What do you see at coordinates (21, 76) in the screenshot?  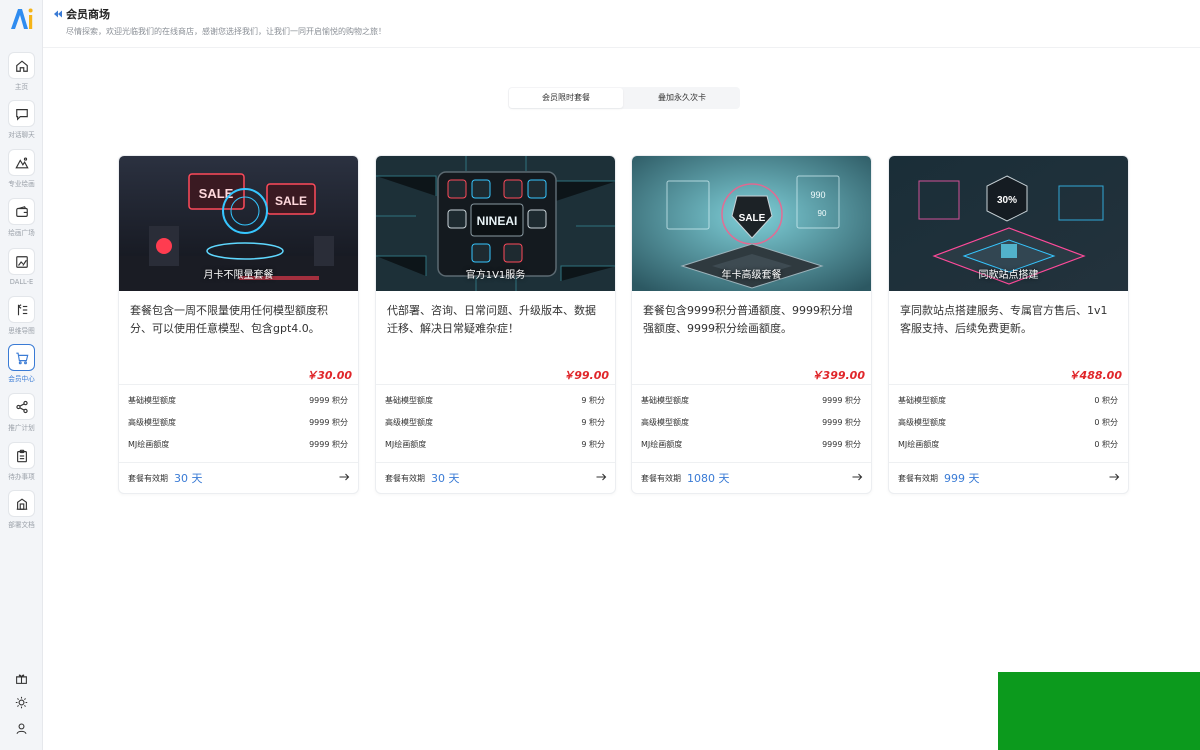 I see `sidebar-item-home: 主页` at bounding box center [21, 76].